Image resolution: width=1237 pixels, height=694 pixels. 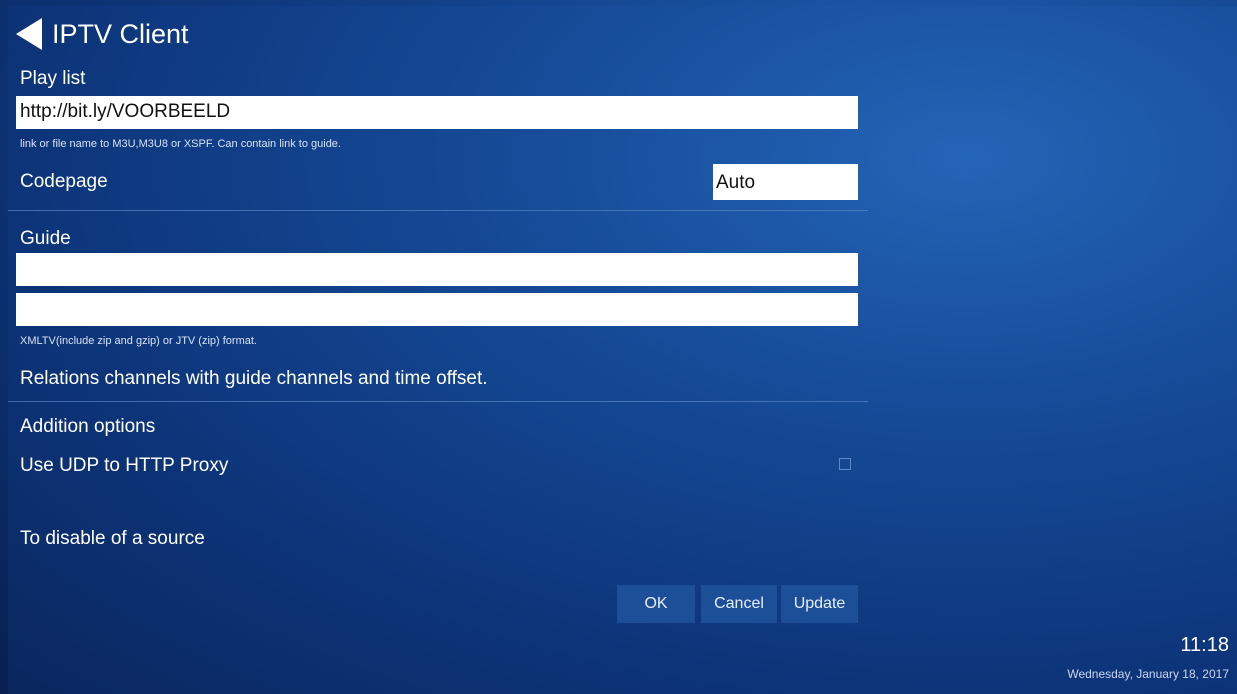 What do you see at coordinates (437, 112) in the screenshot?
I see `playlist-input: http://bit.ly/VOORBEELD` at bounding box center [437, 112].